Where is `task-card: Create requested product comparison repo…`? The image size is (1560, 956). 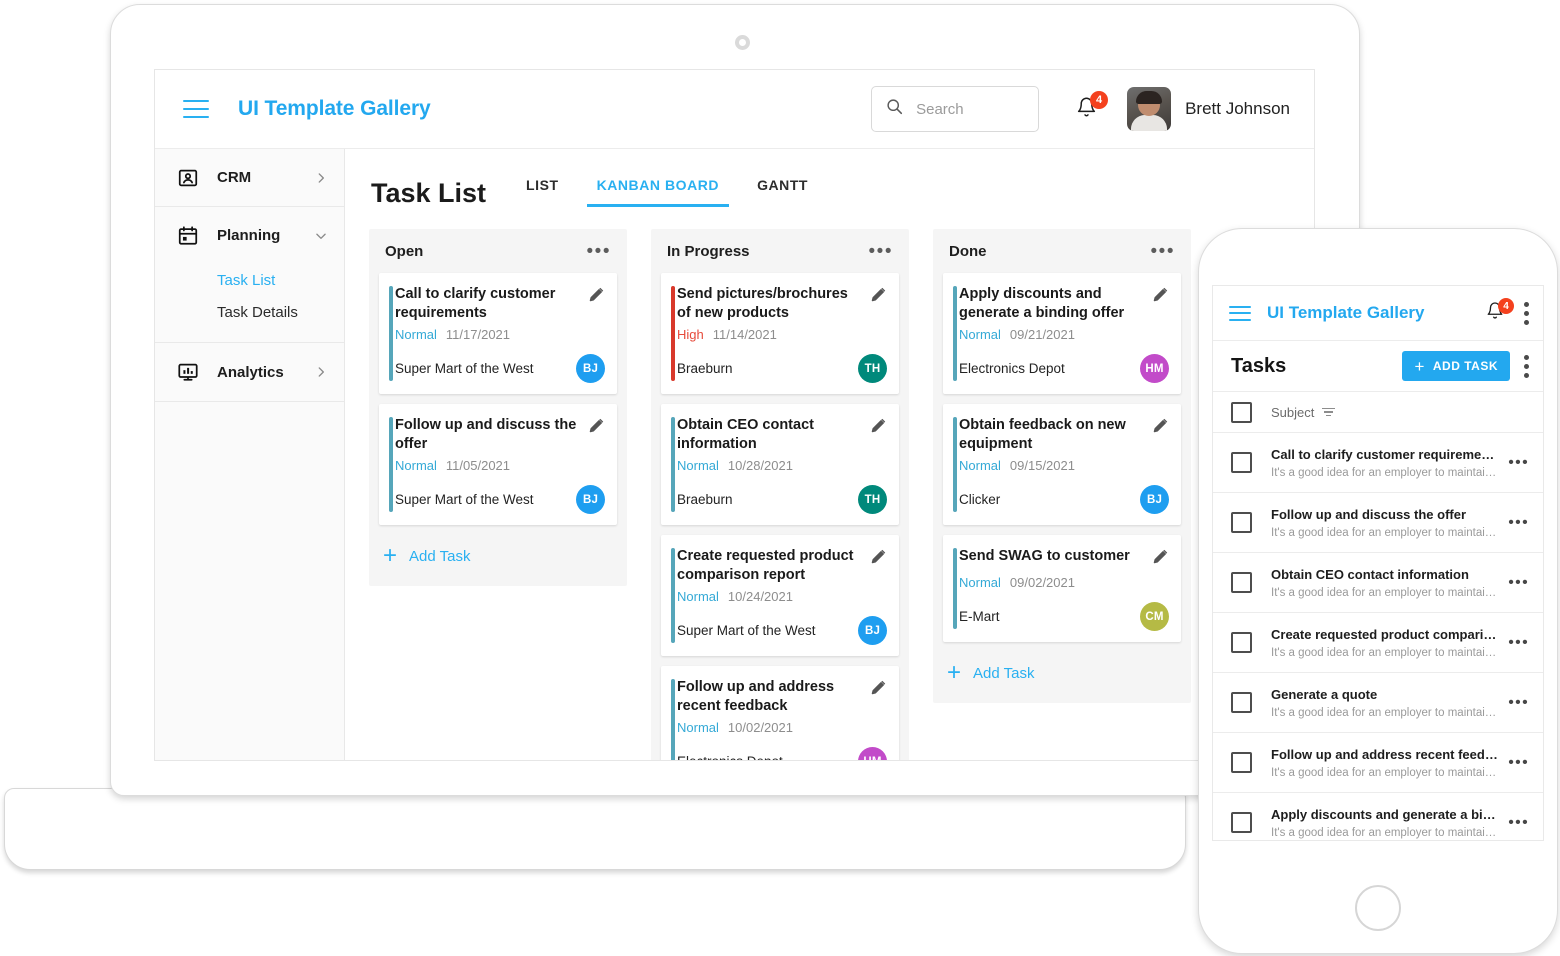 task-card: Create requested product comparison repo… is located at coordinates (780, 596).